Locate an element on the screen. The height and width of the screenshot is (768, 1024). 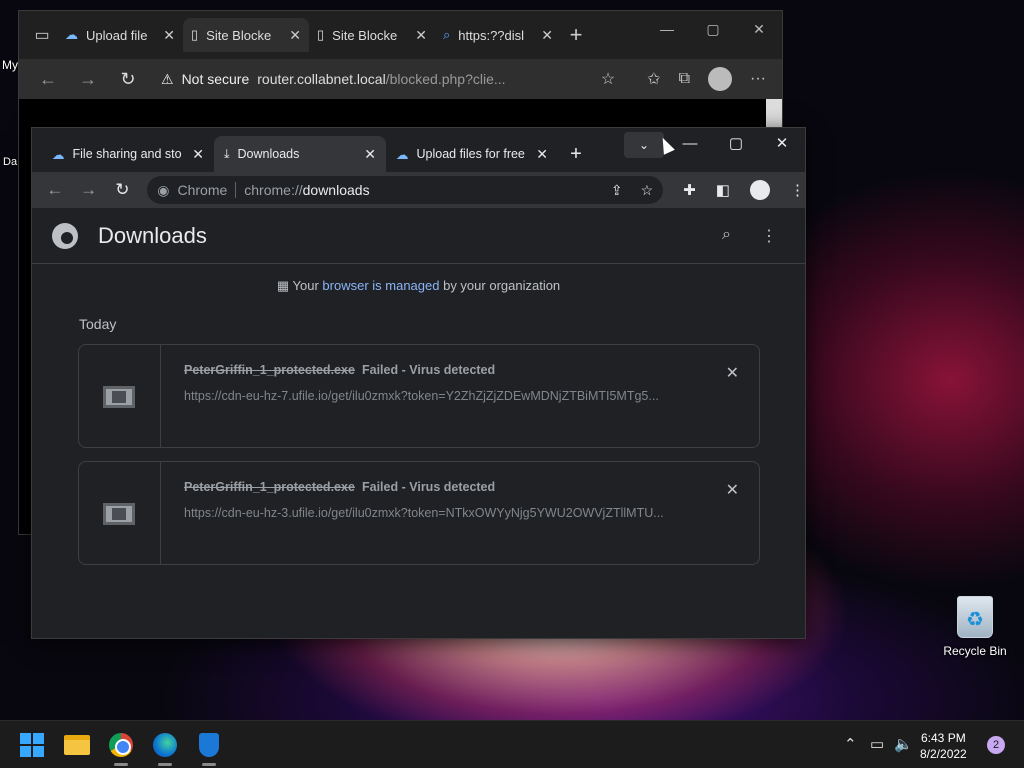
edge-tab-site-blocked-2: ▯ Site Blocke ✕ is located at coordinates (372, 35).